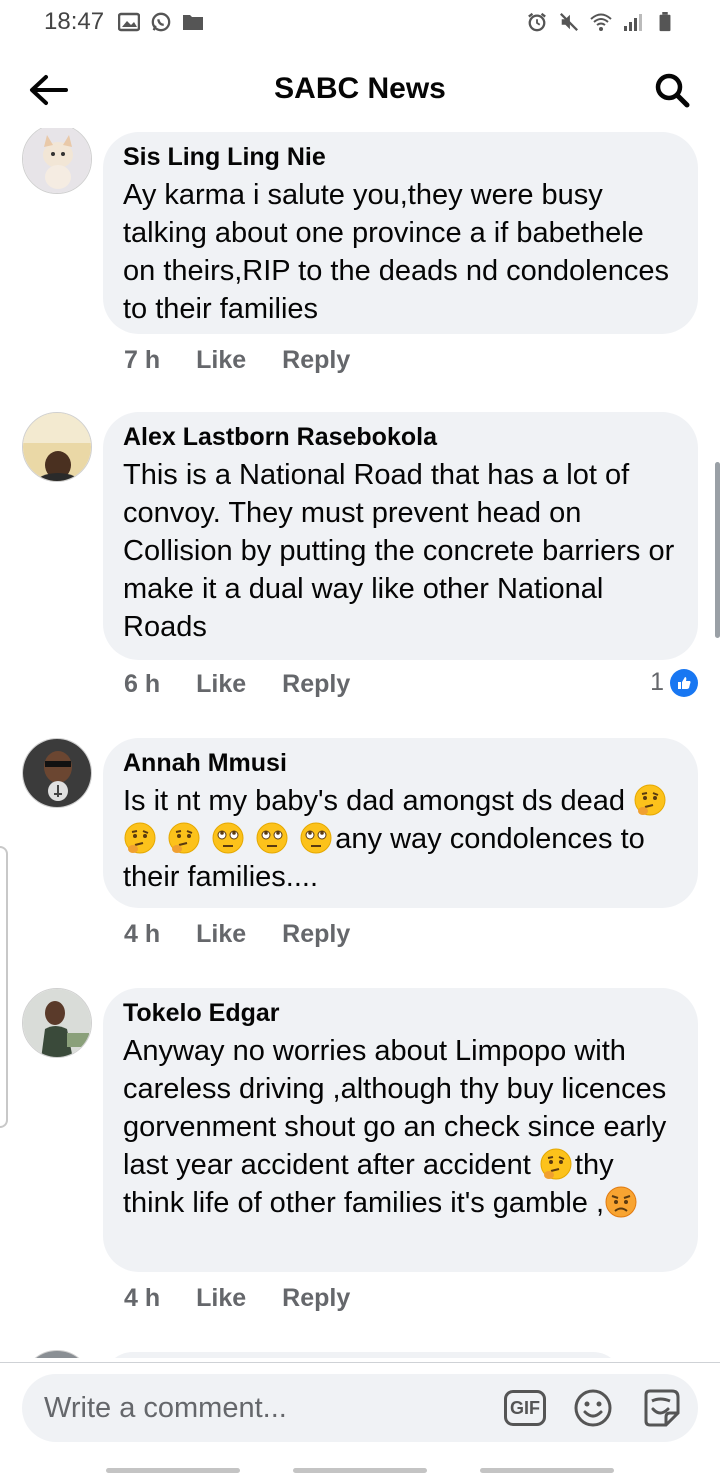 This screenshot has height=1480, width=720. I want to click on back-arrow-icon, so click(49, 90).